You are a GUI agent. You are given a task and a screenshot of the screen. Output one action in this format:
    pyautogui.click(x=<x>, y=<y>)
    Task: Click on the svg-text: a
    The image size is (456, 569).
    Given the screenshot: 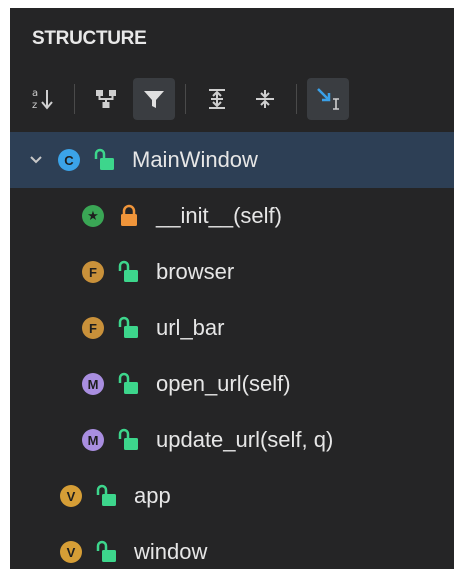 What is the action you would take?
    pyautogui.click(x=35, y=93)
    